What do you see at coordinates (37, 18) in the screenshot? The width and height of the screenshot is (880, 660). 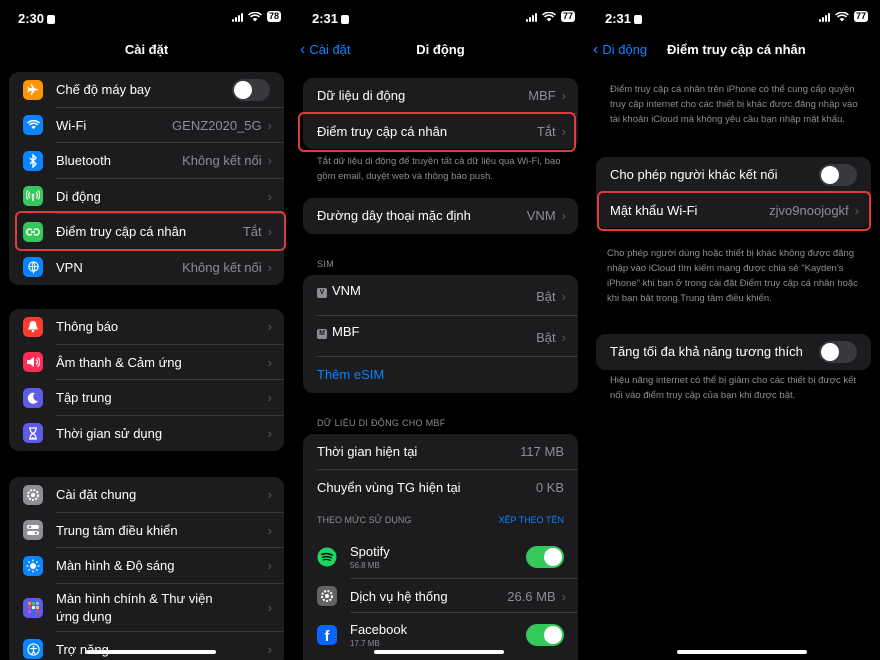 I see `status-time: 2:30` at bounding box center [37, 18].